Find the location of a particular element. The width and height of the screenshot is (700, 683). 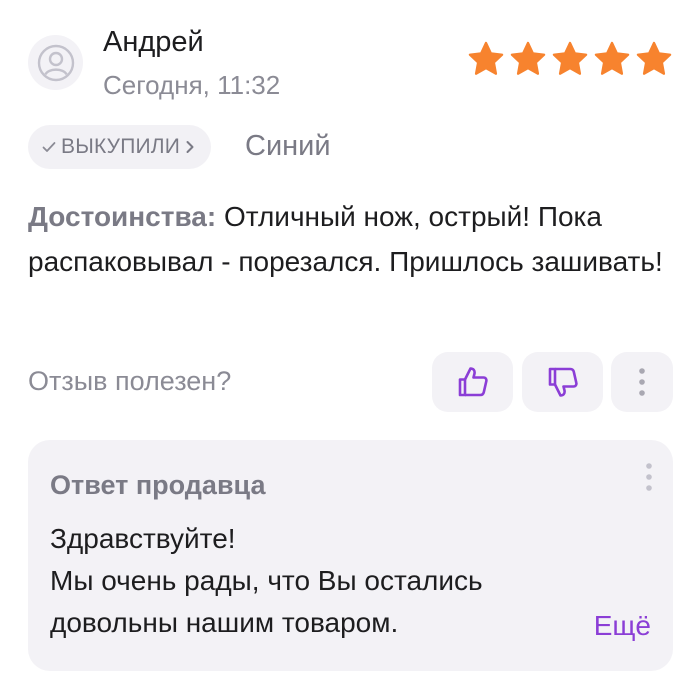

seller-reply-greeting: Здравствуйте! is located at coordinates (143, 538).